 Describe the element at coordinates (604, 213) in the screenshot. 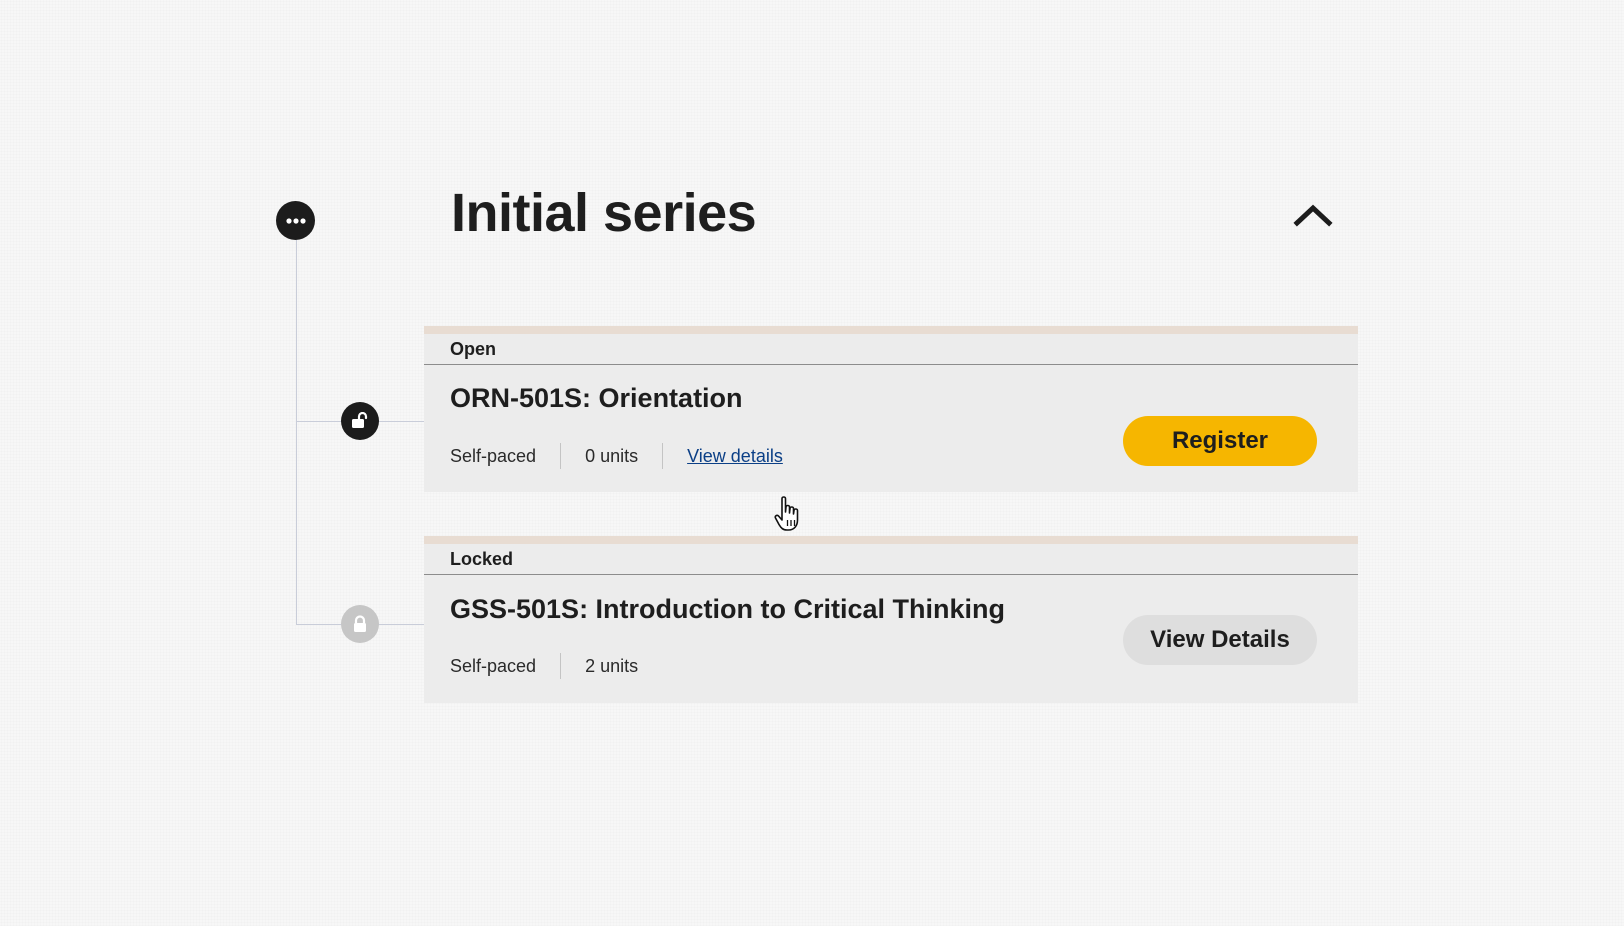

I see `series-title: Initial series` at that location.